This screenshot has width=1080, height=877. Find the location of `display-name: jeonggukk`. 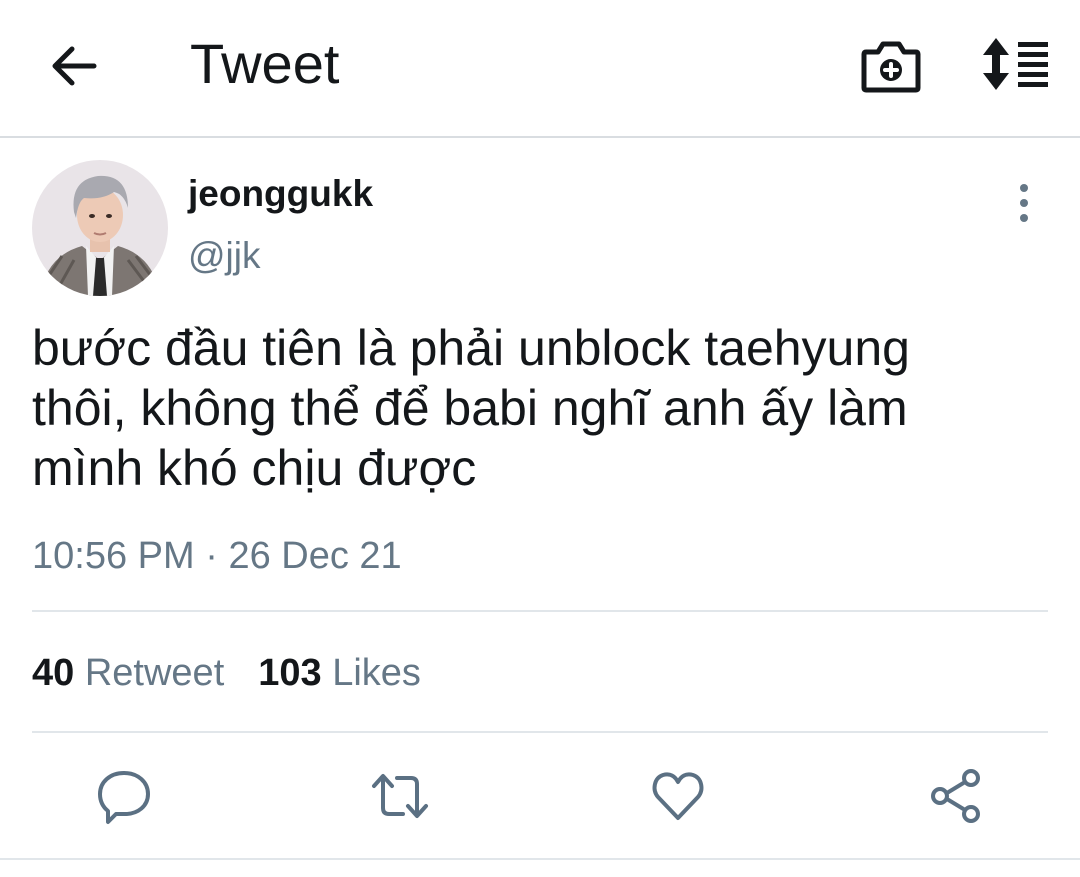

display-name: jeonggukk is located at coordinates (280, 194).